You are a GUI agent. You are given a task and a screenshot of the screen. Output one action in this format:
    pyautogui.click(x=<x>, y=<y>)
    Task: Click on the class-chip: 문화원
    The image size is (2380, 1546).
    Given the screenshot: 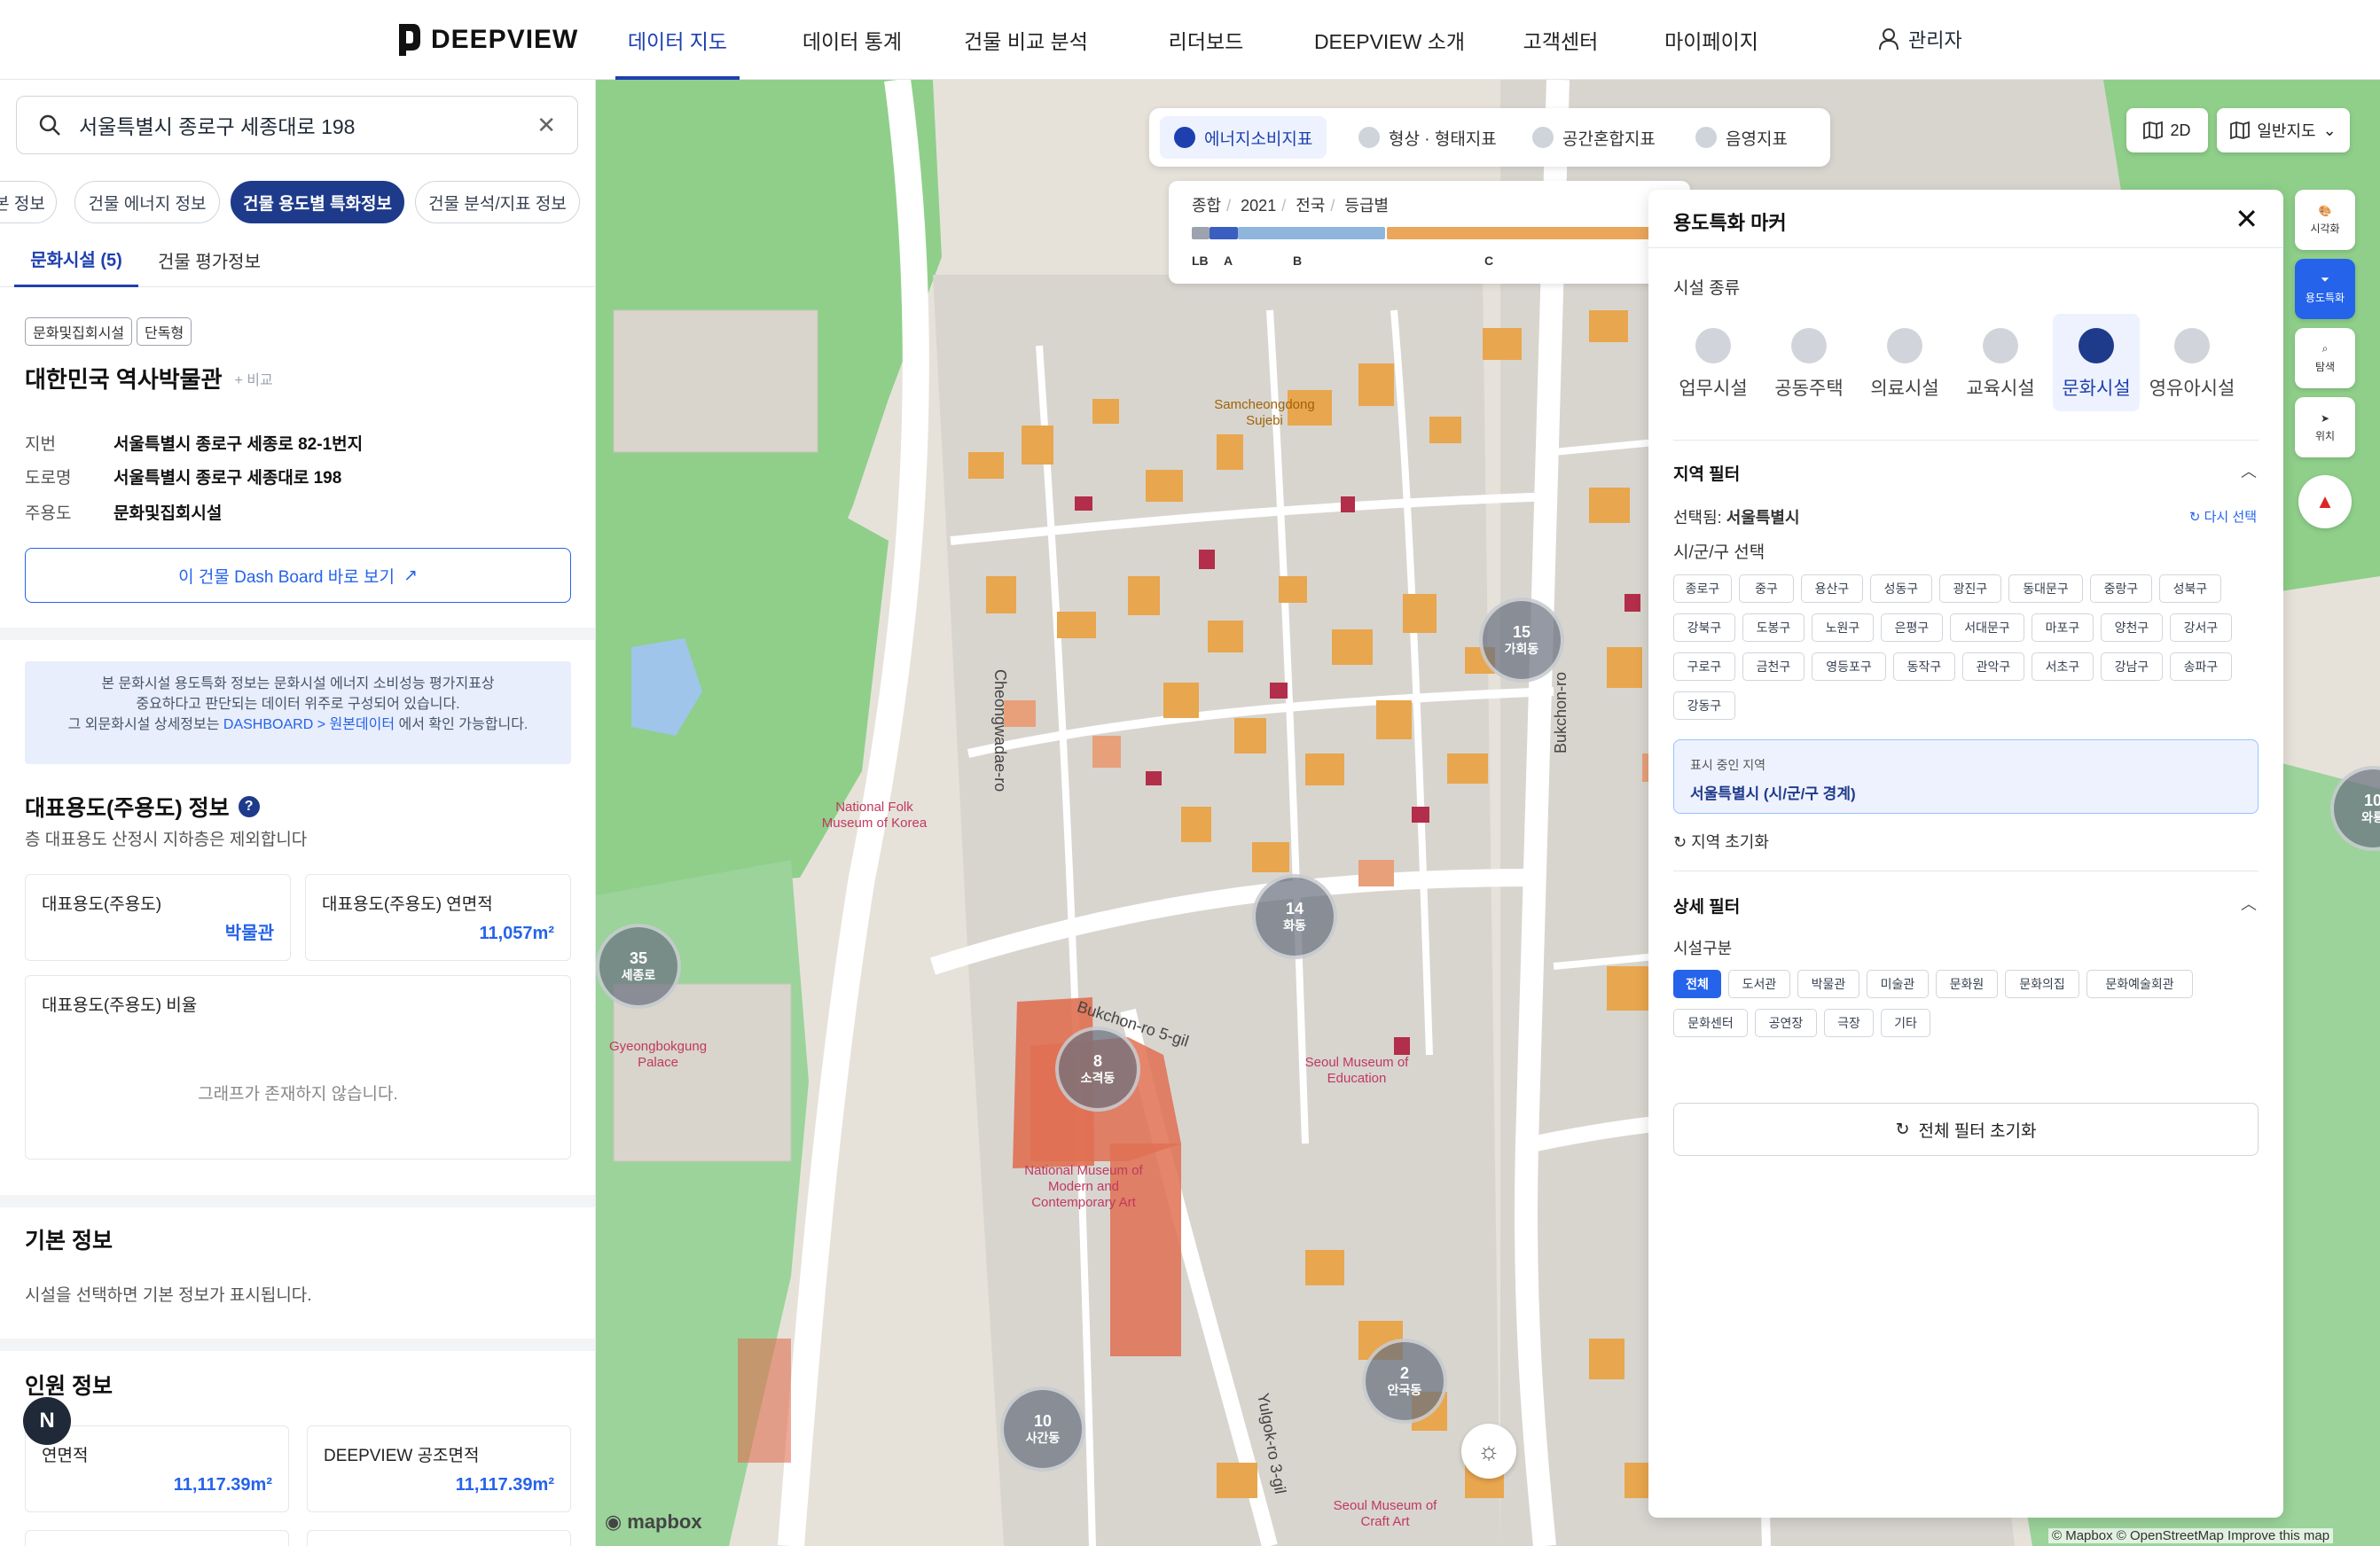 What is the action you would take?
    pyautogui.click(x=1967, y=984)
    